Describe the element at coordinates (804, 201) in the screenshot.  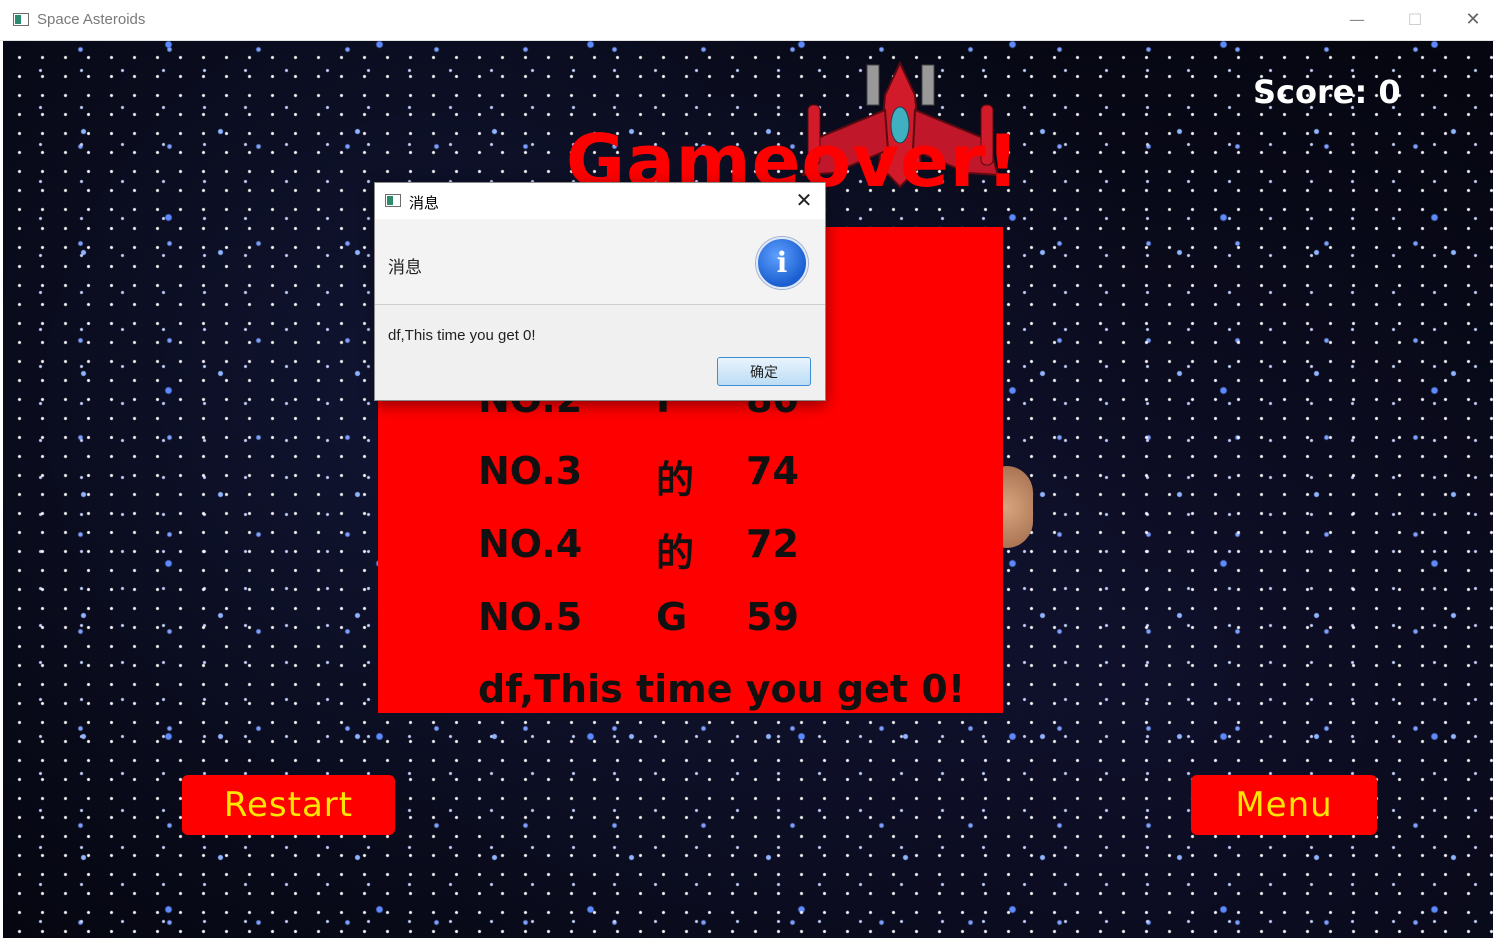
I see `dialog-close-icon: ✕` at that location.